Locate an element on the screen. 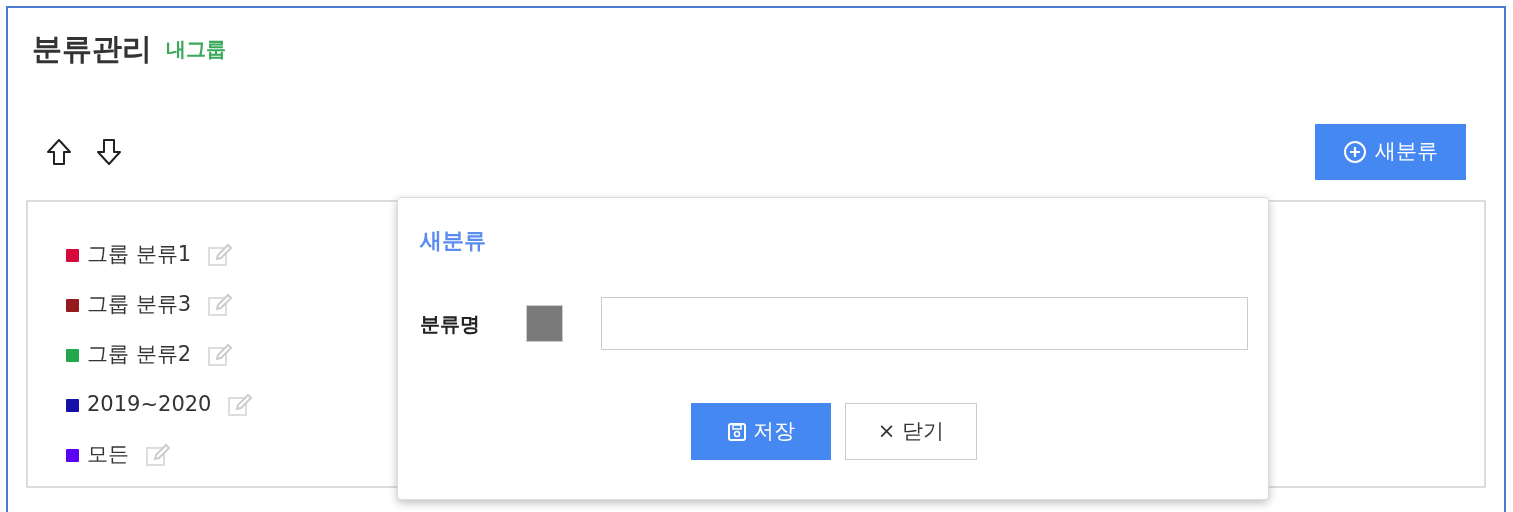  category-label: 그룹 분류2 is located at coordinates (139, 355).